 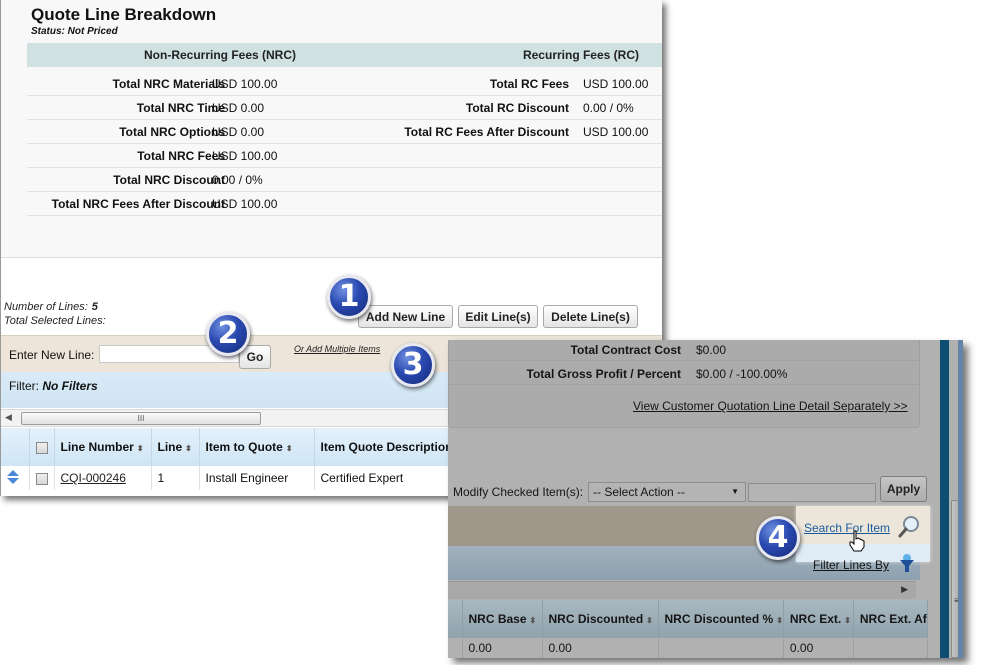 I want to click on column-header-line-number: Line Number ⬍, so click(x=103, y=447).